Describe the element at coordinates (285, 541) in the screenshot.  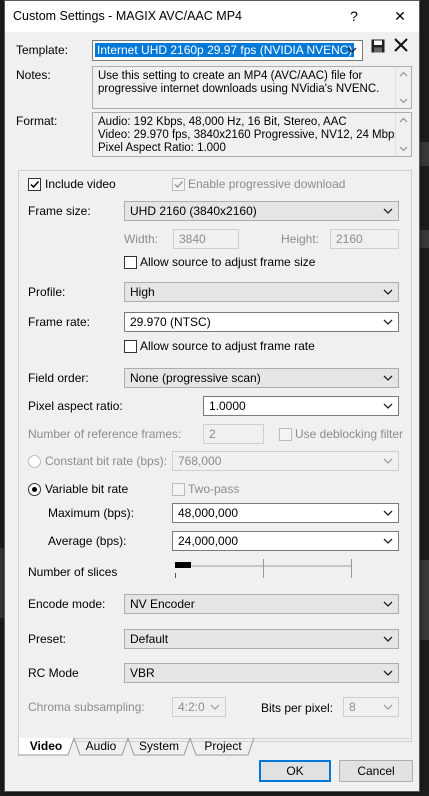
I see `average-bps-select: 24,000,000` at that location.